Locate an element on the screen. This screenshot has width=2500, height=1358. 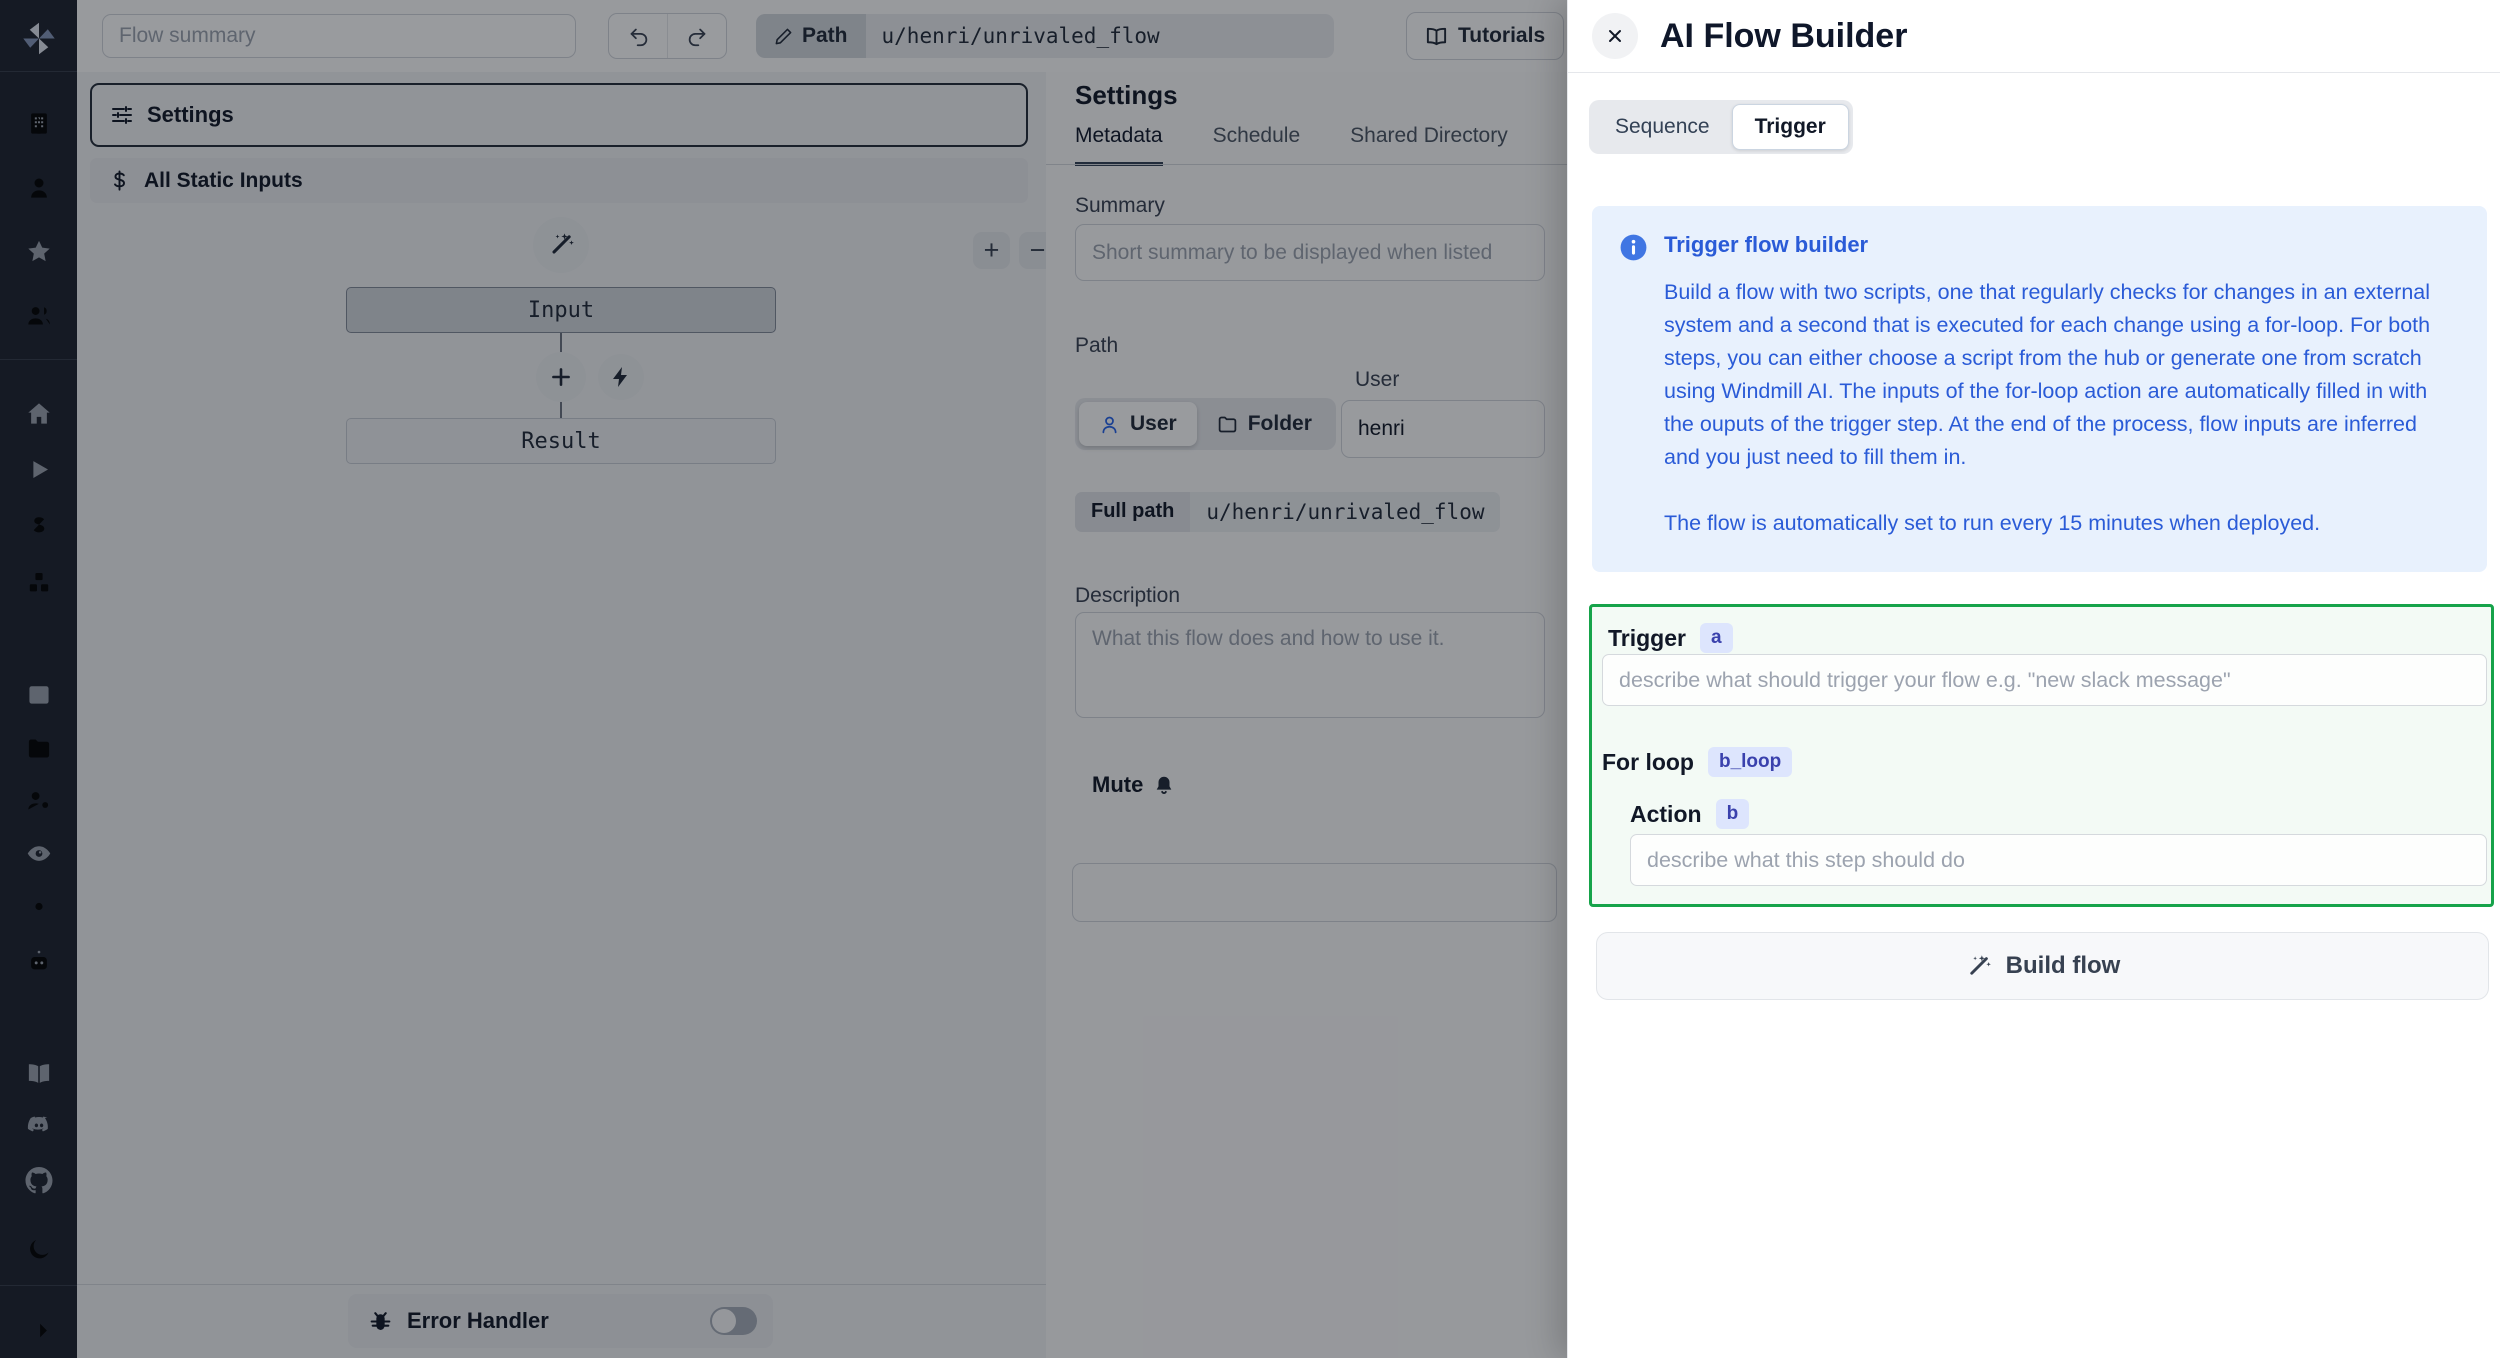
trigger-builder-section: Trigger a For loop b_loop Action b is located at coordinates (2041, 755).